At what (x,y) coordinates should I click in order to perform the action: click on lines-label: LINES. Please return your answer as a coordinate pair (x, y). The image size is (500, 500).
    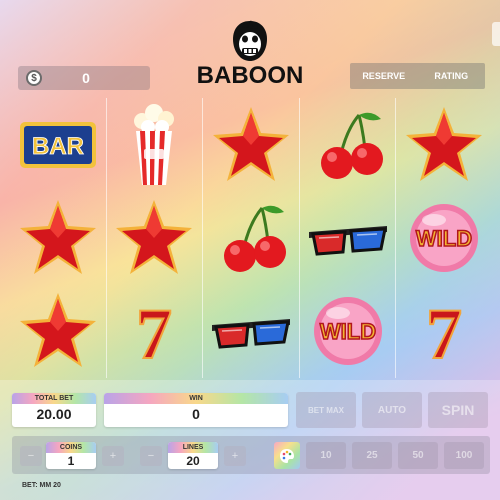
    Looking at the image, I should click on (193, 447).